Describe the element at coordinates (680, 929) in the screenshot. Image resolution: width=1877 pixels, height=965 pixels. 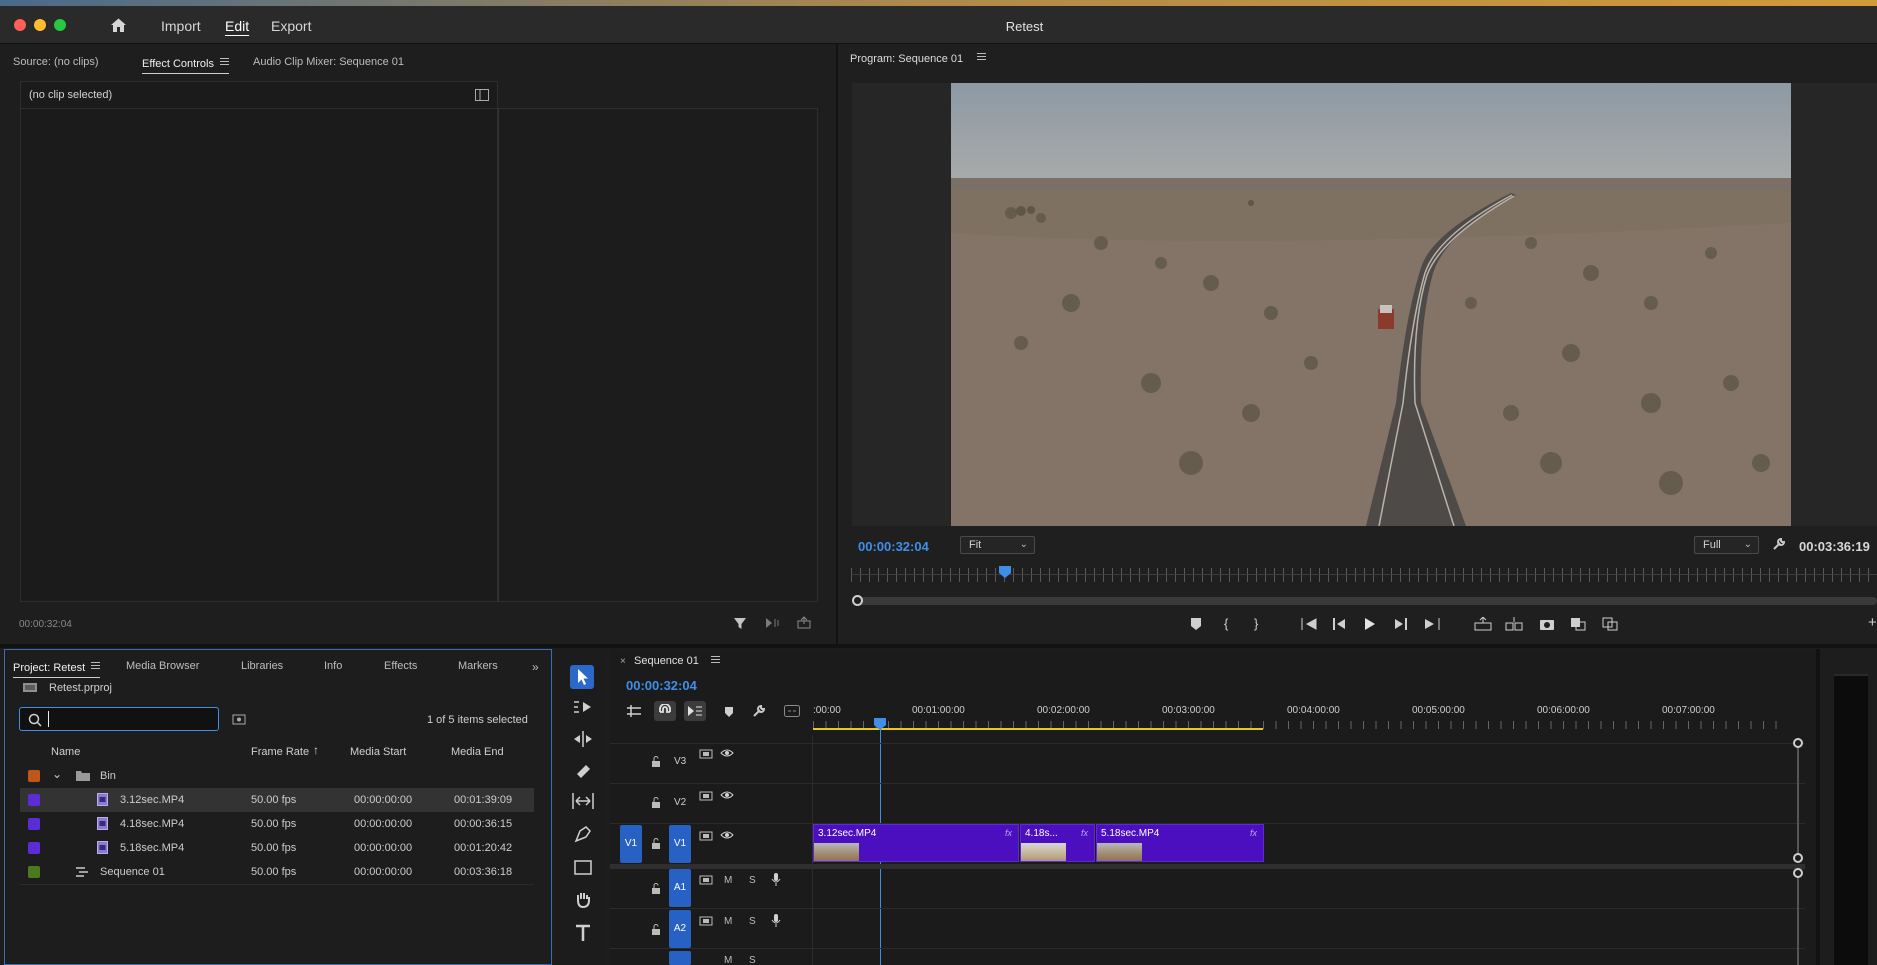
I see `track-target-a2: A2` at that location.